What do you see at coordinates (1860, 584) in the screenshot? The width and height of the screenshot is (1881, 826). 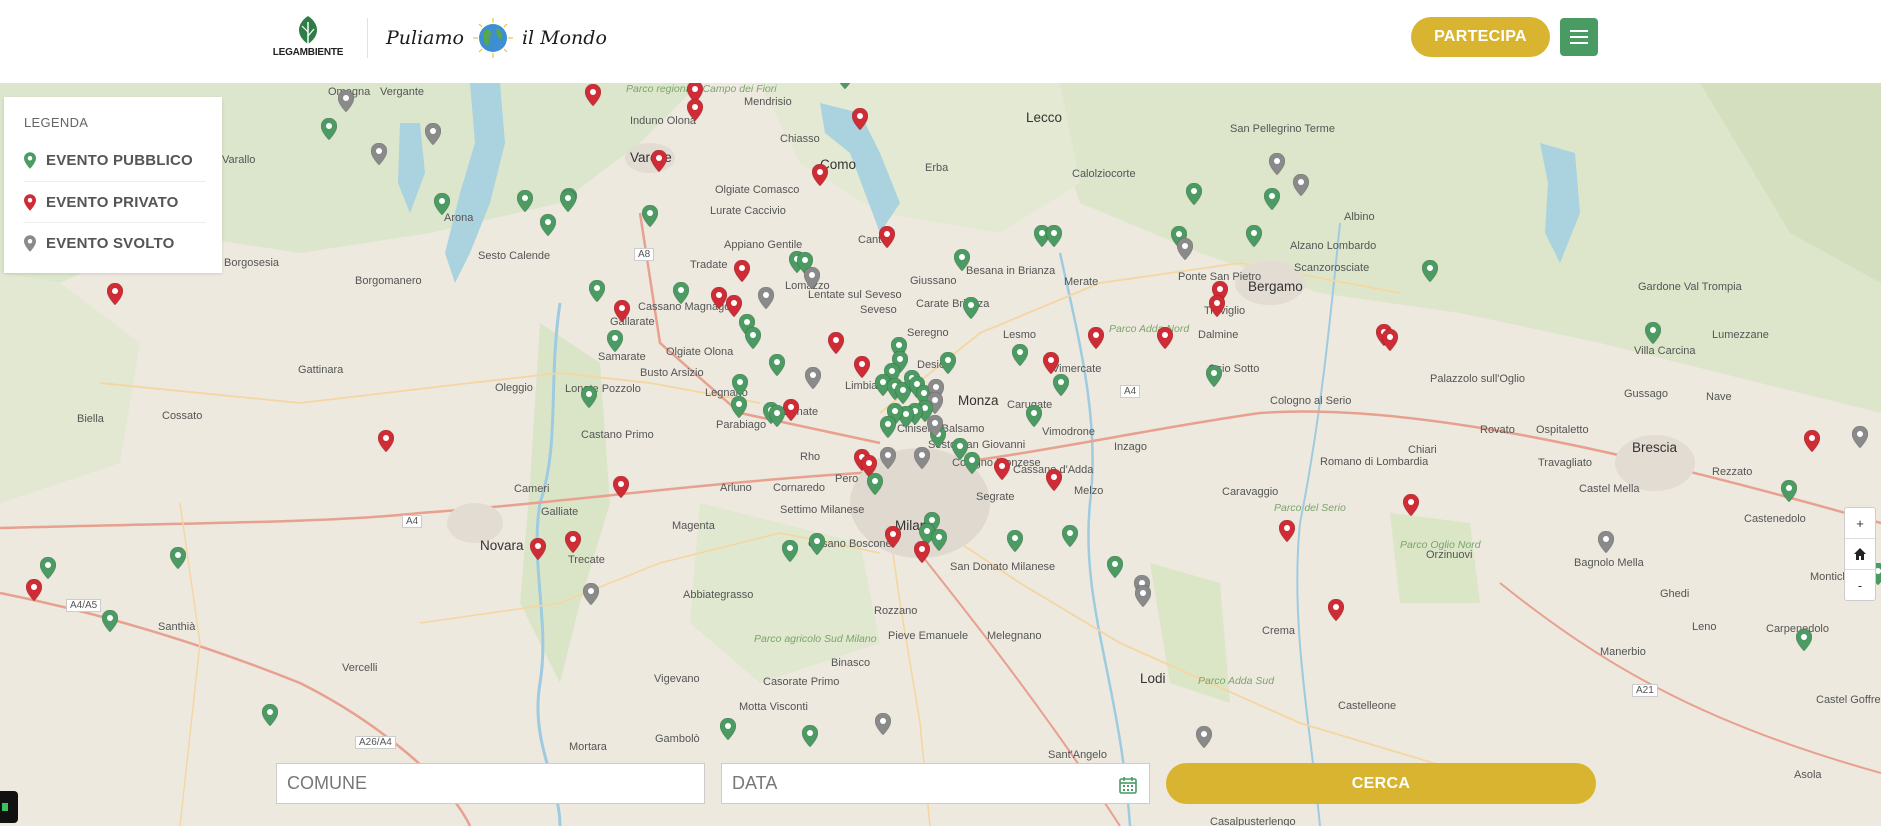 I see `zoom-out-button: -` at bounding box center [1860, 584].